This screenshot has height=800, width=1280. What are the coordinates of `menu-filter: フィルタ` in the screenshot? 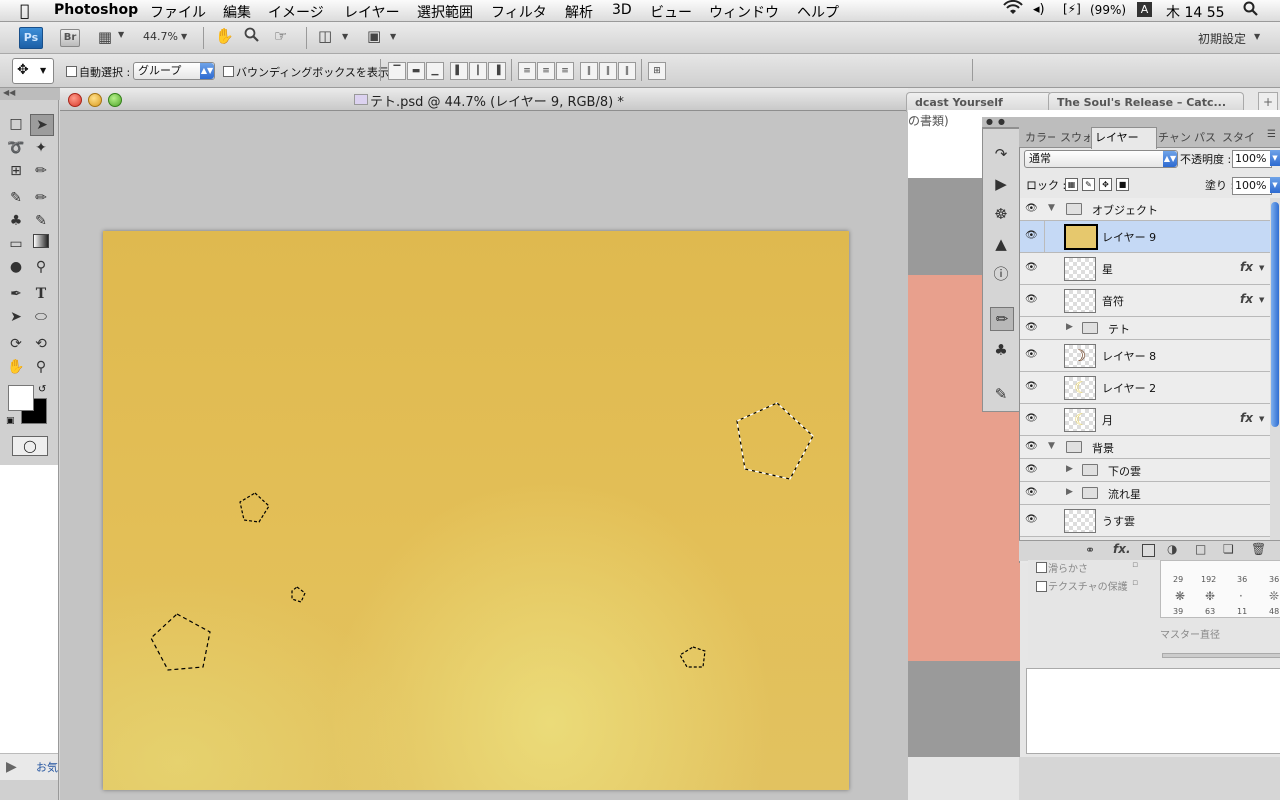 It's located at (519, 12).